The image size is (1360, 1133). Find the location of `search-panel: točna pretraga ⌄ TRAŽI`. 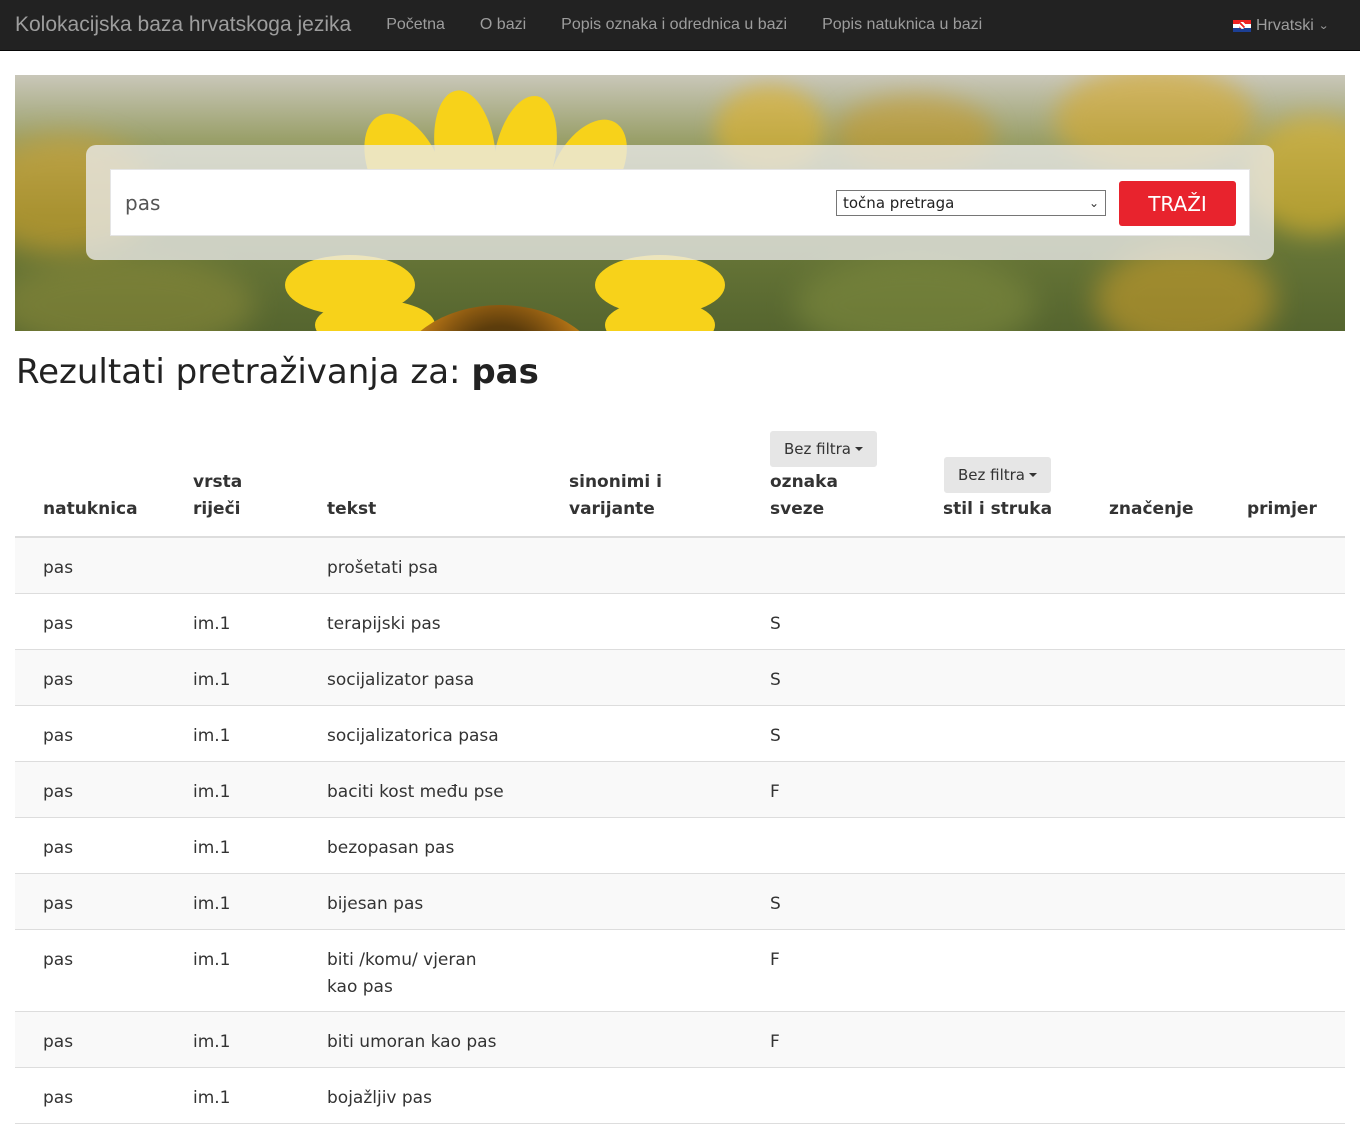

search-panel: točna pretraga ⌄ TRAŽI is located at coordinates (680, 202).